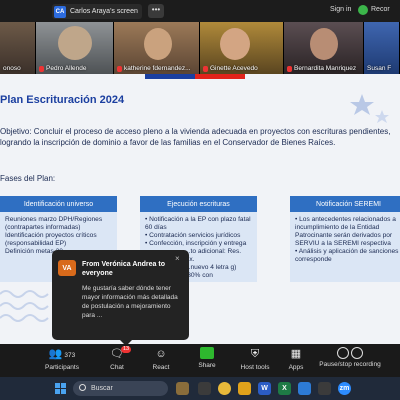 This screenshot has width=400, height=400. I want to click on phases-label: Fases del Plan:, so click(28, 178).